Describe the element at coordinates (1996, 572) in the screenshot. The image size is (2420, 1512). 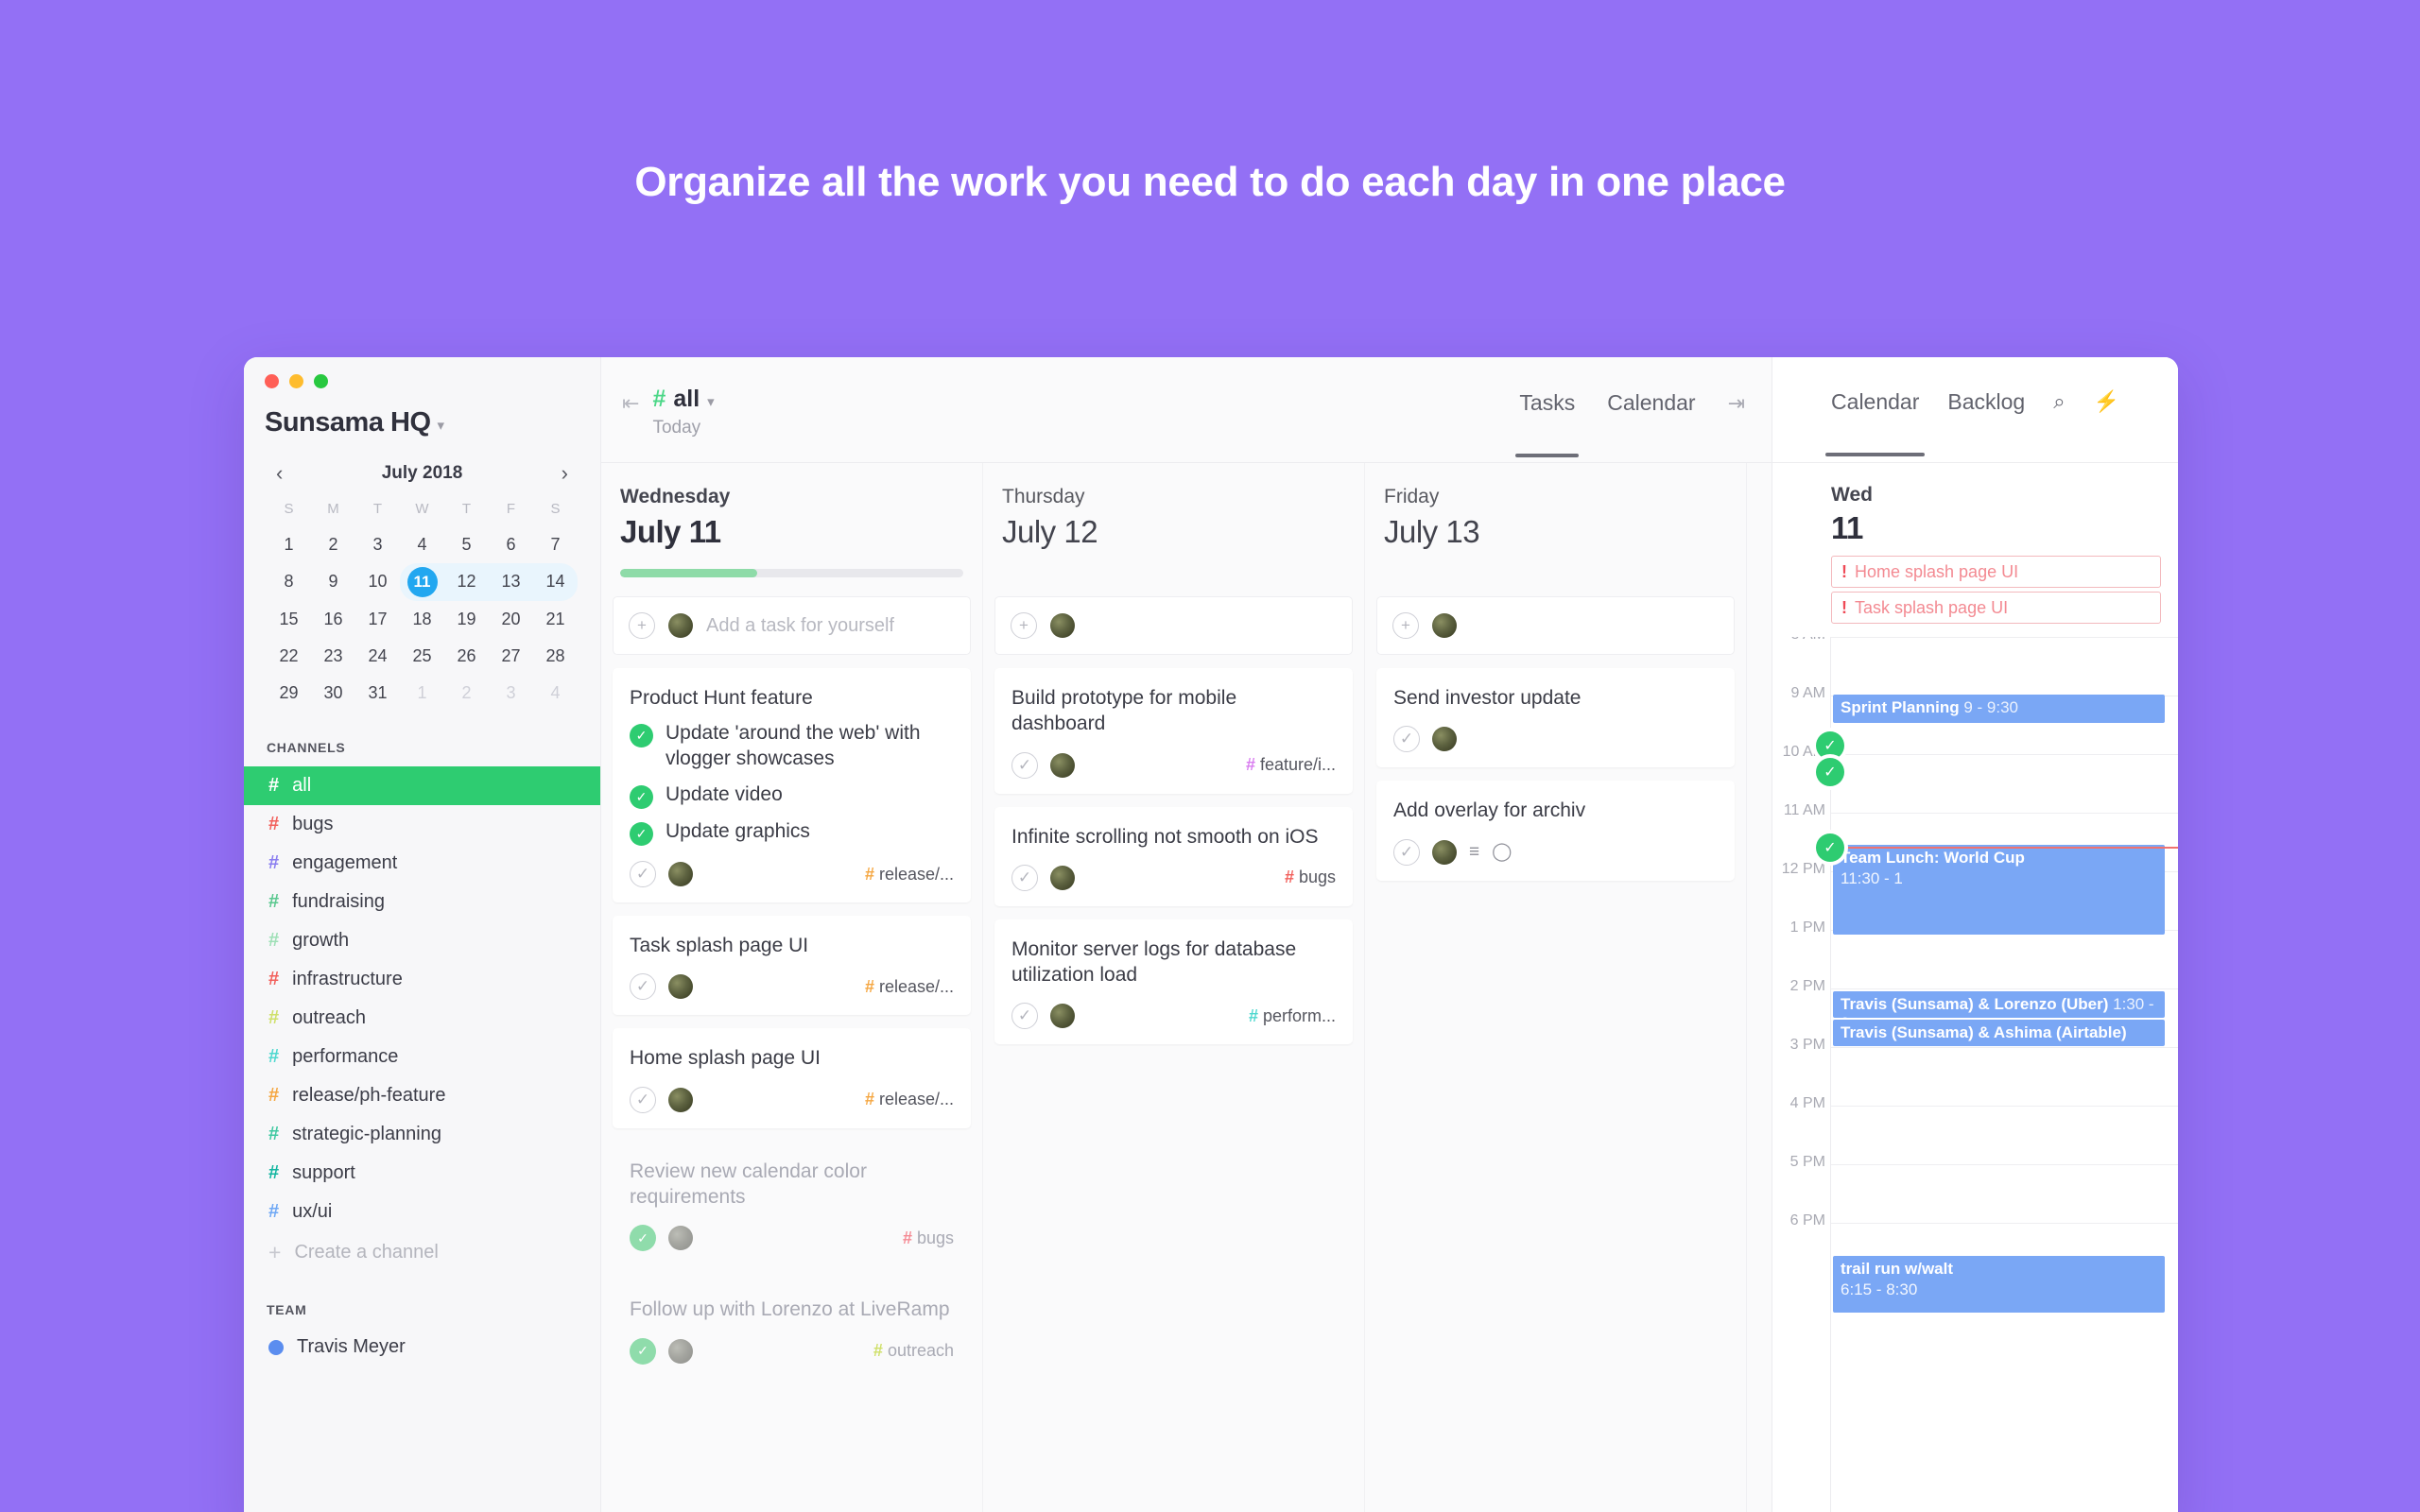
I see `all-day-event: ! Home splash page UI` at that location.